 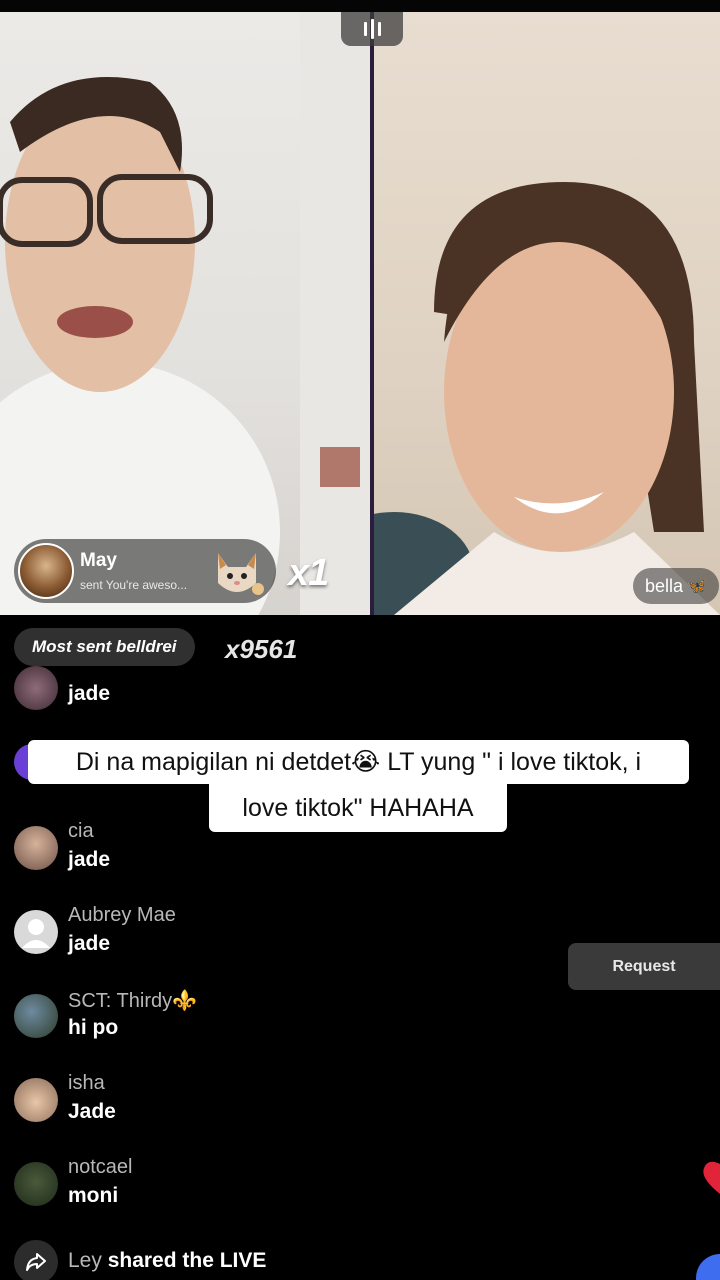 What do you see at coordinates (280, 1018) in the screenshot?
I see `comment-row: SCT: Thirdy⚜️ hi po` at bounding box center [280, 1018].